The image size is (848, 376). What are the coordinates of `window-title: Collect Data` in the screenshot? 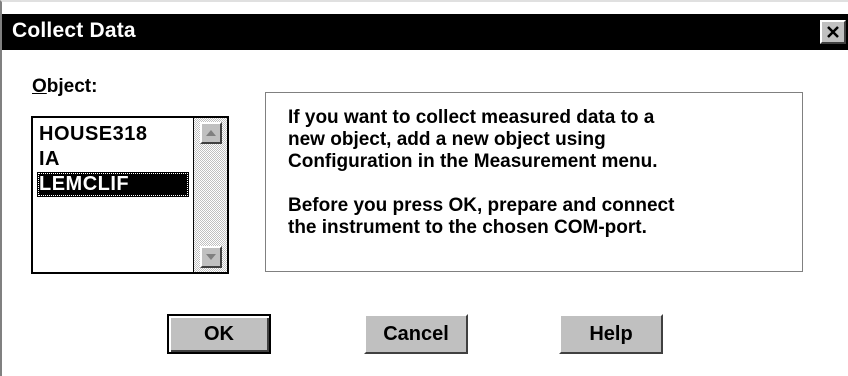 It's located at (74, 30).